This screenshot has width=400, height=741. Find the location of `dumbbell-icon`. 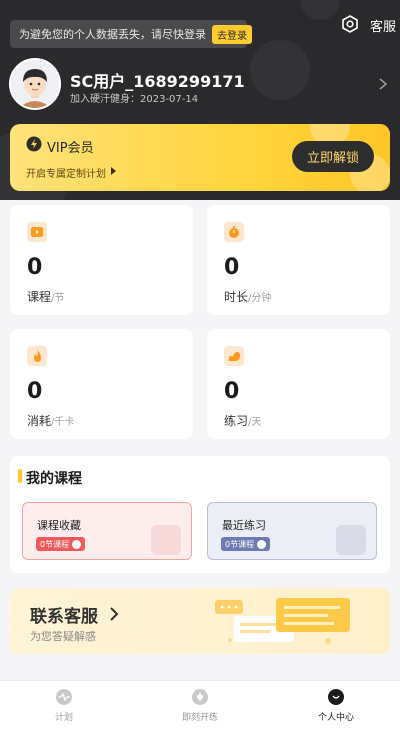

dumbbell-icon is located at coordinates (200, 697).